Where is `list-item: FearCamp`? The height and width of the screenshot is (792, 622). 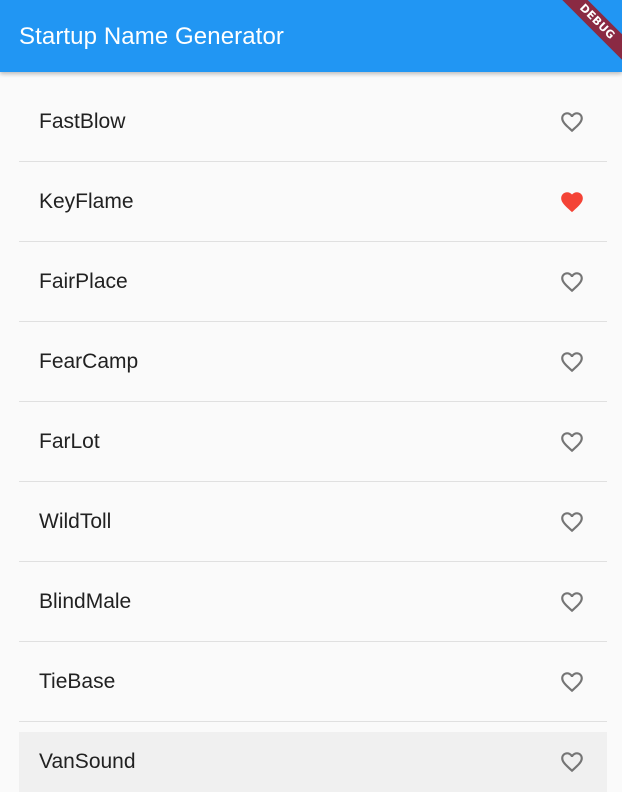
list-item: FearCamp is located at coordinates (313, 362).